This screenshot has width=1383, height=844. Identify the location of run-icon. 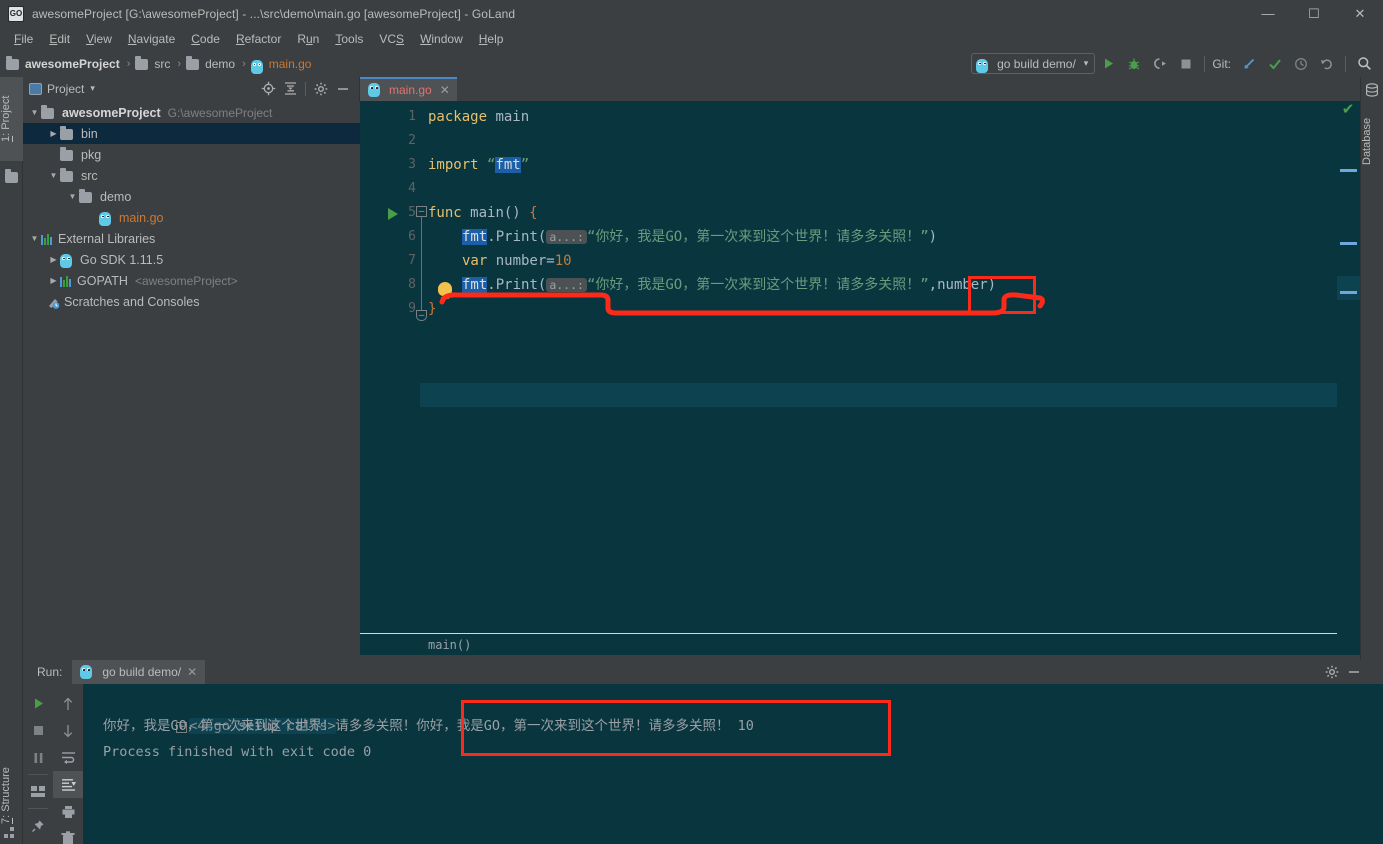
(1108, 64).